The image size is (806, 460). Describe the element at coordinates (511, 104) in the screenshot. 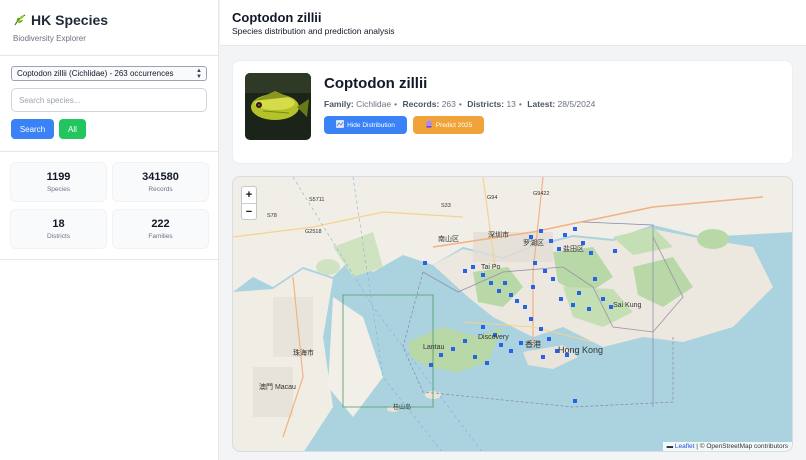

I see `districts-value: 13` at that location.